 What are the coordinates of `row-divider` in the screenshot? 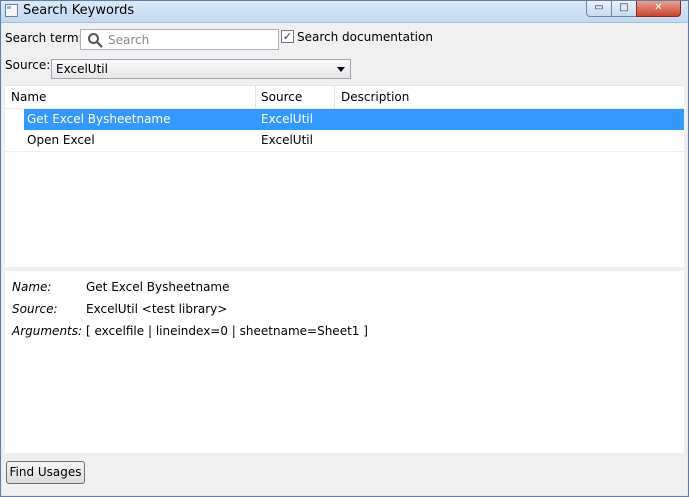 It's located at (344, 151).